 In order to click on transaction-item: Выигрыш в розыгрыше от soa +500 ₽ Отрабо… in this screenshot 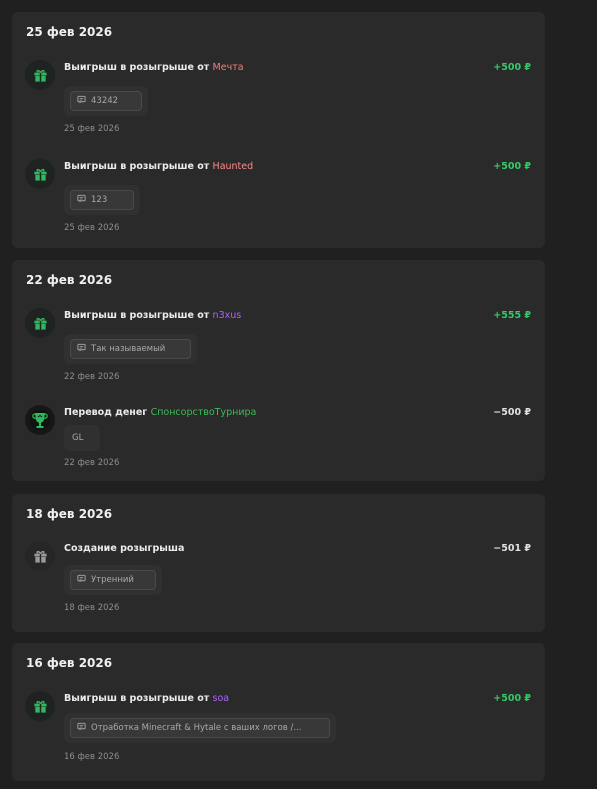, I will do `click(278, 733)`.